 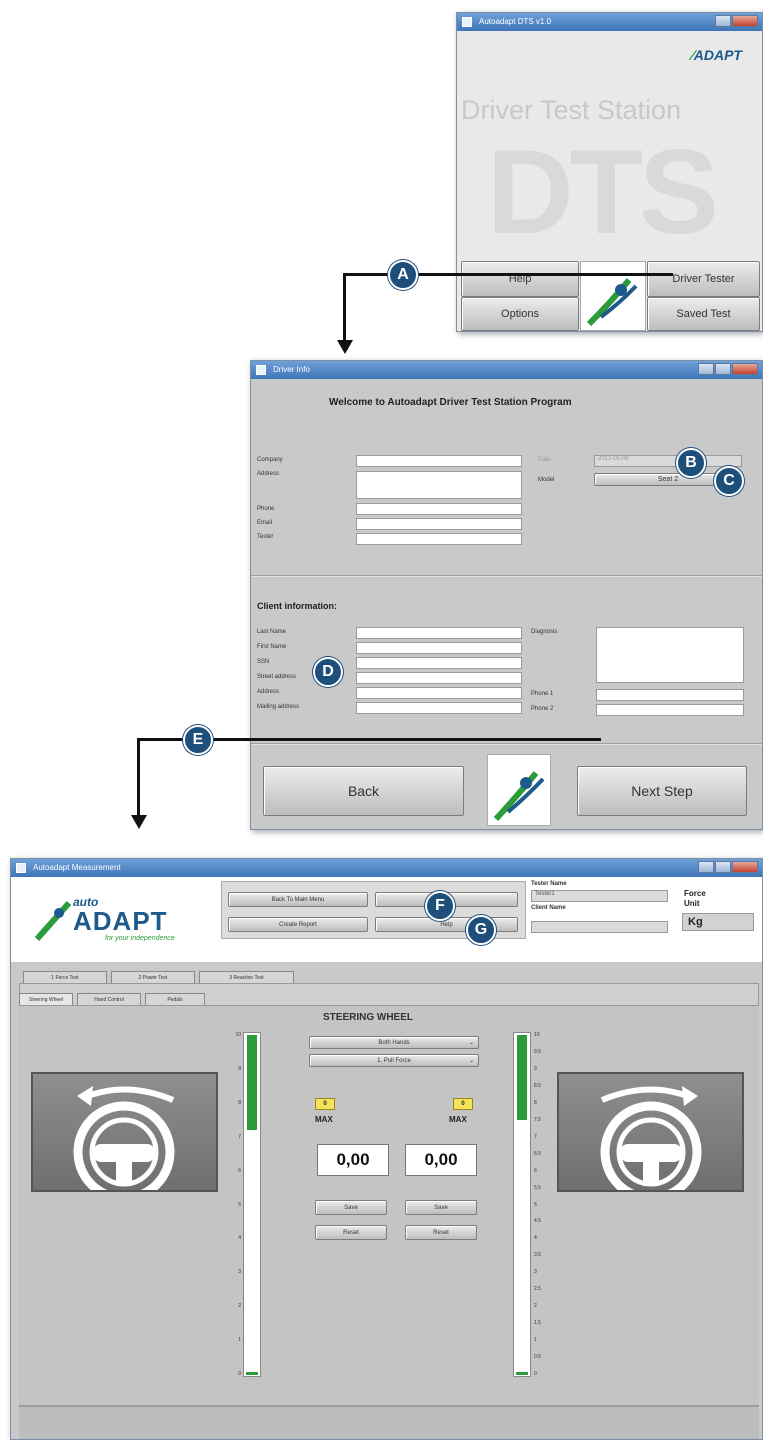 I want to click on tab-hand-control: Hand Control, so click(x=109, y=999).